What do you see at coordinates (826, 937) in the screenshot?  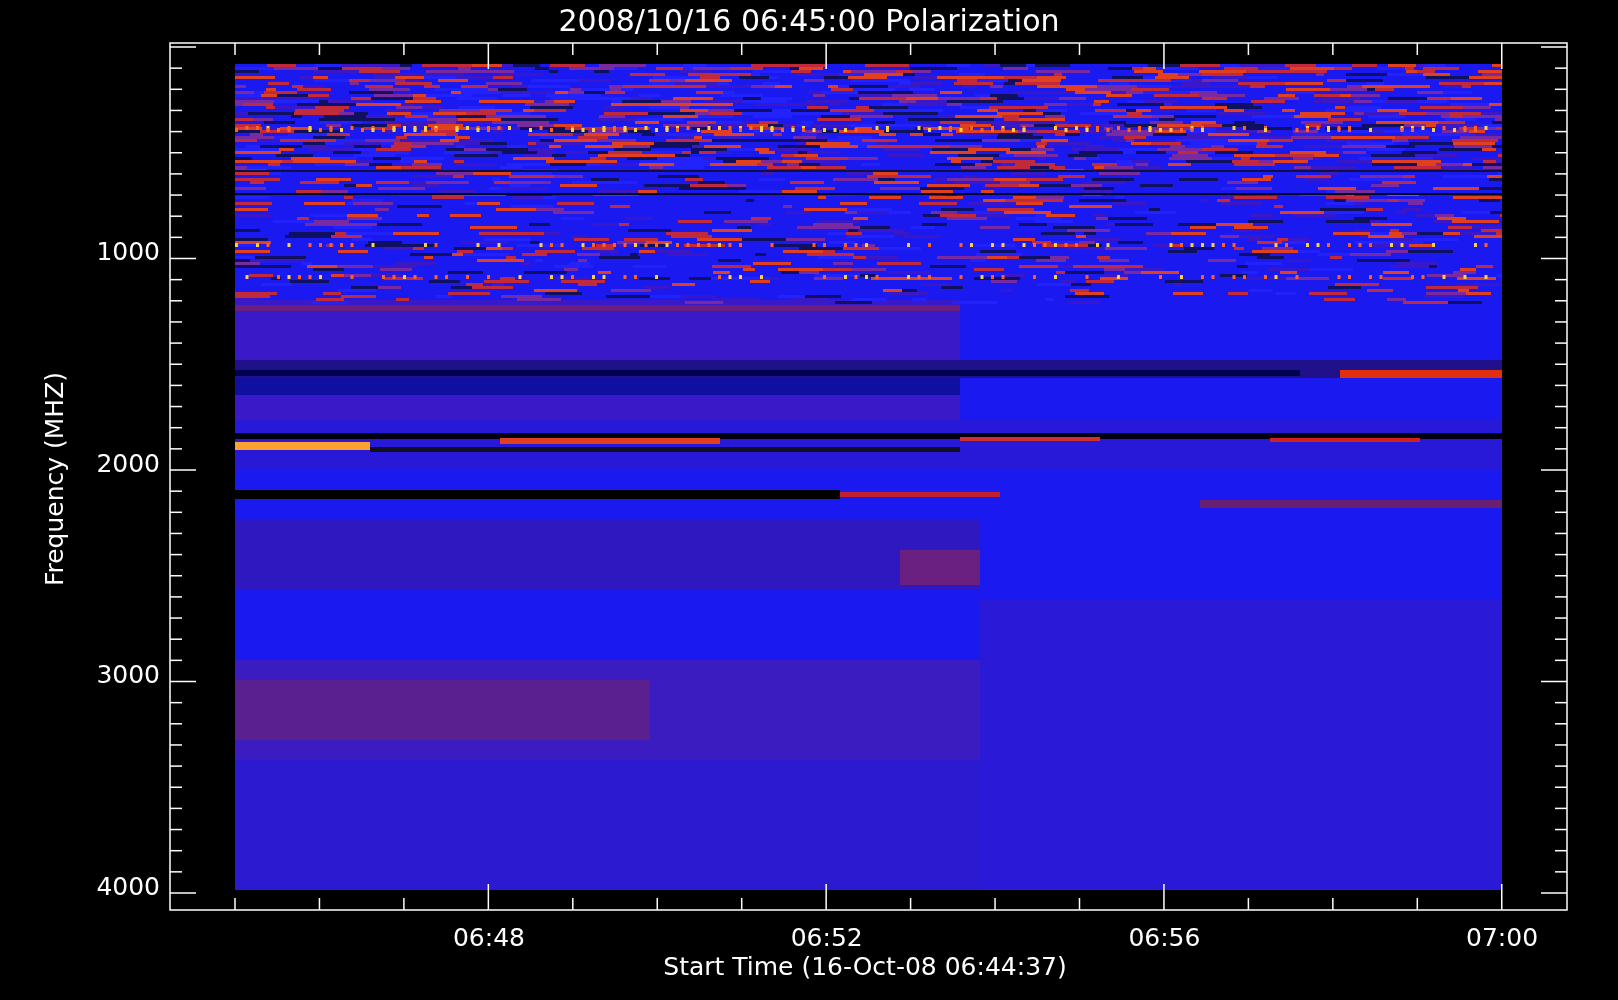 I see `x-tick-label: 06:52` at bounding box center [826, 937].